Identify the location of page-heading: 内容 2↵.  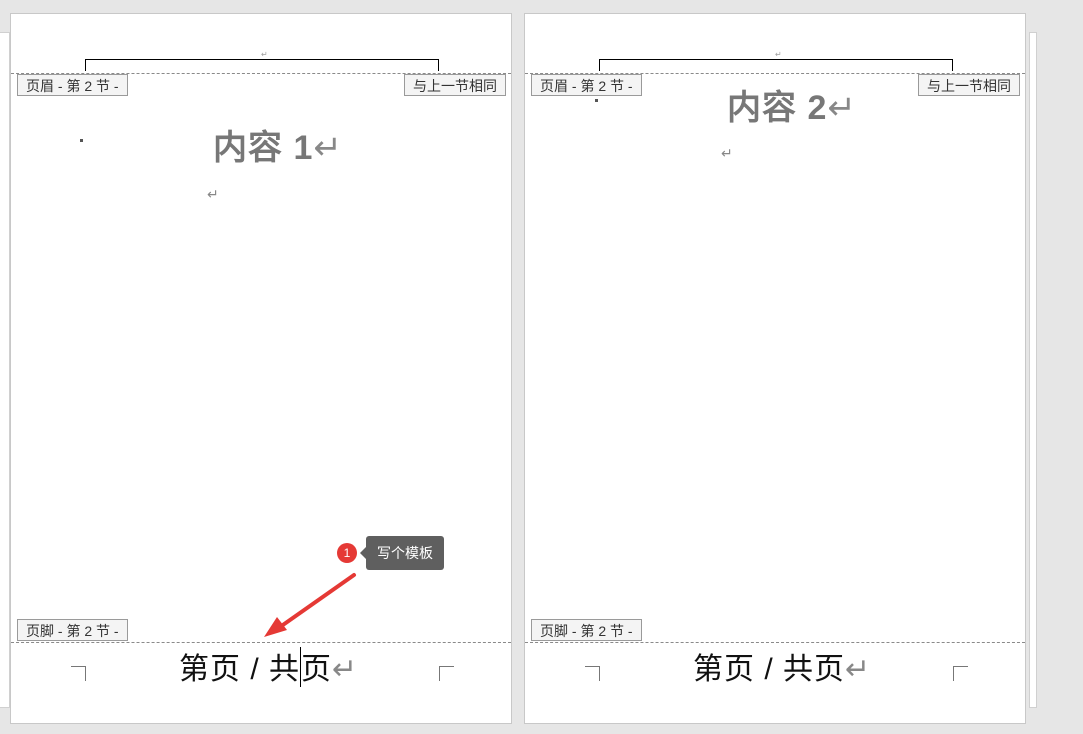
(792, 104).